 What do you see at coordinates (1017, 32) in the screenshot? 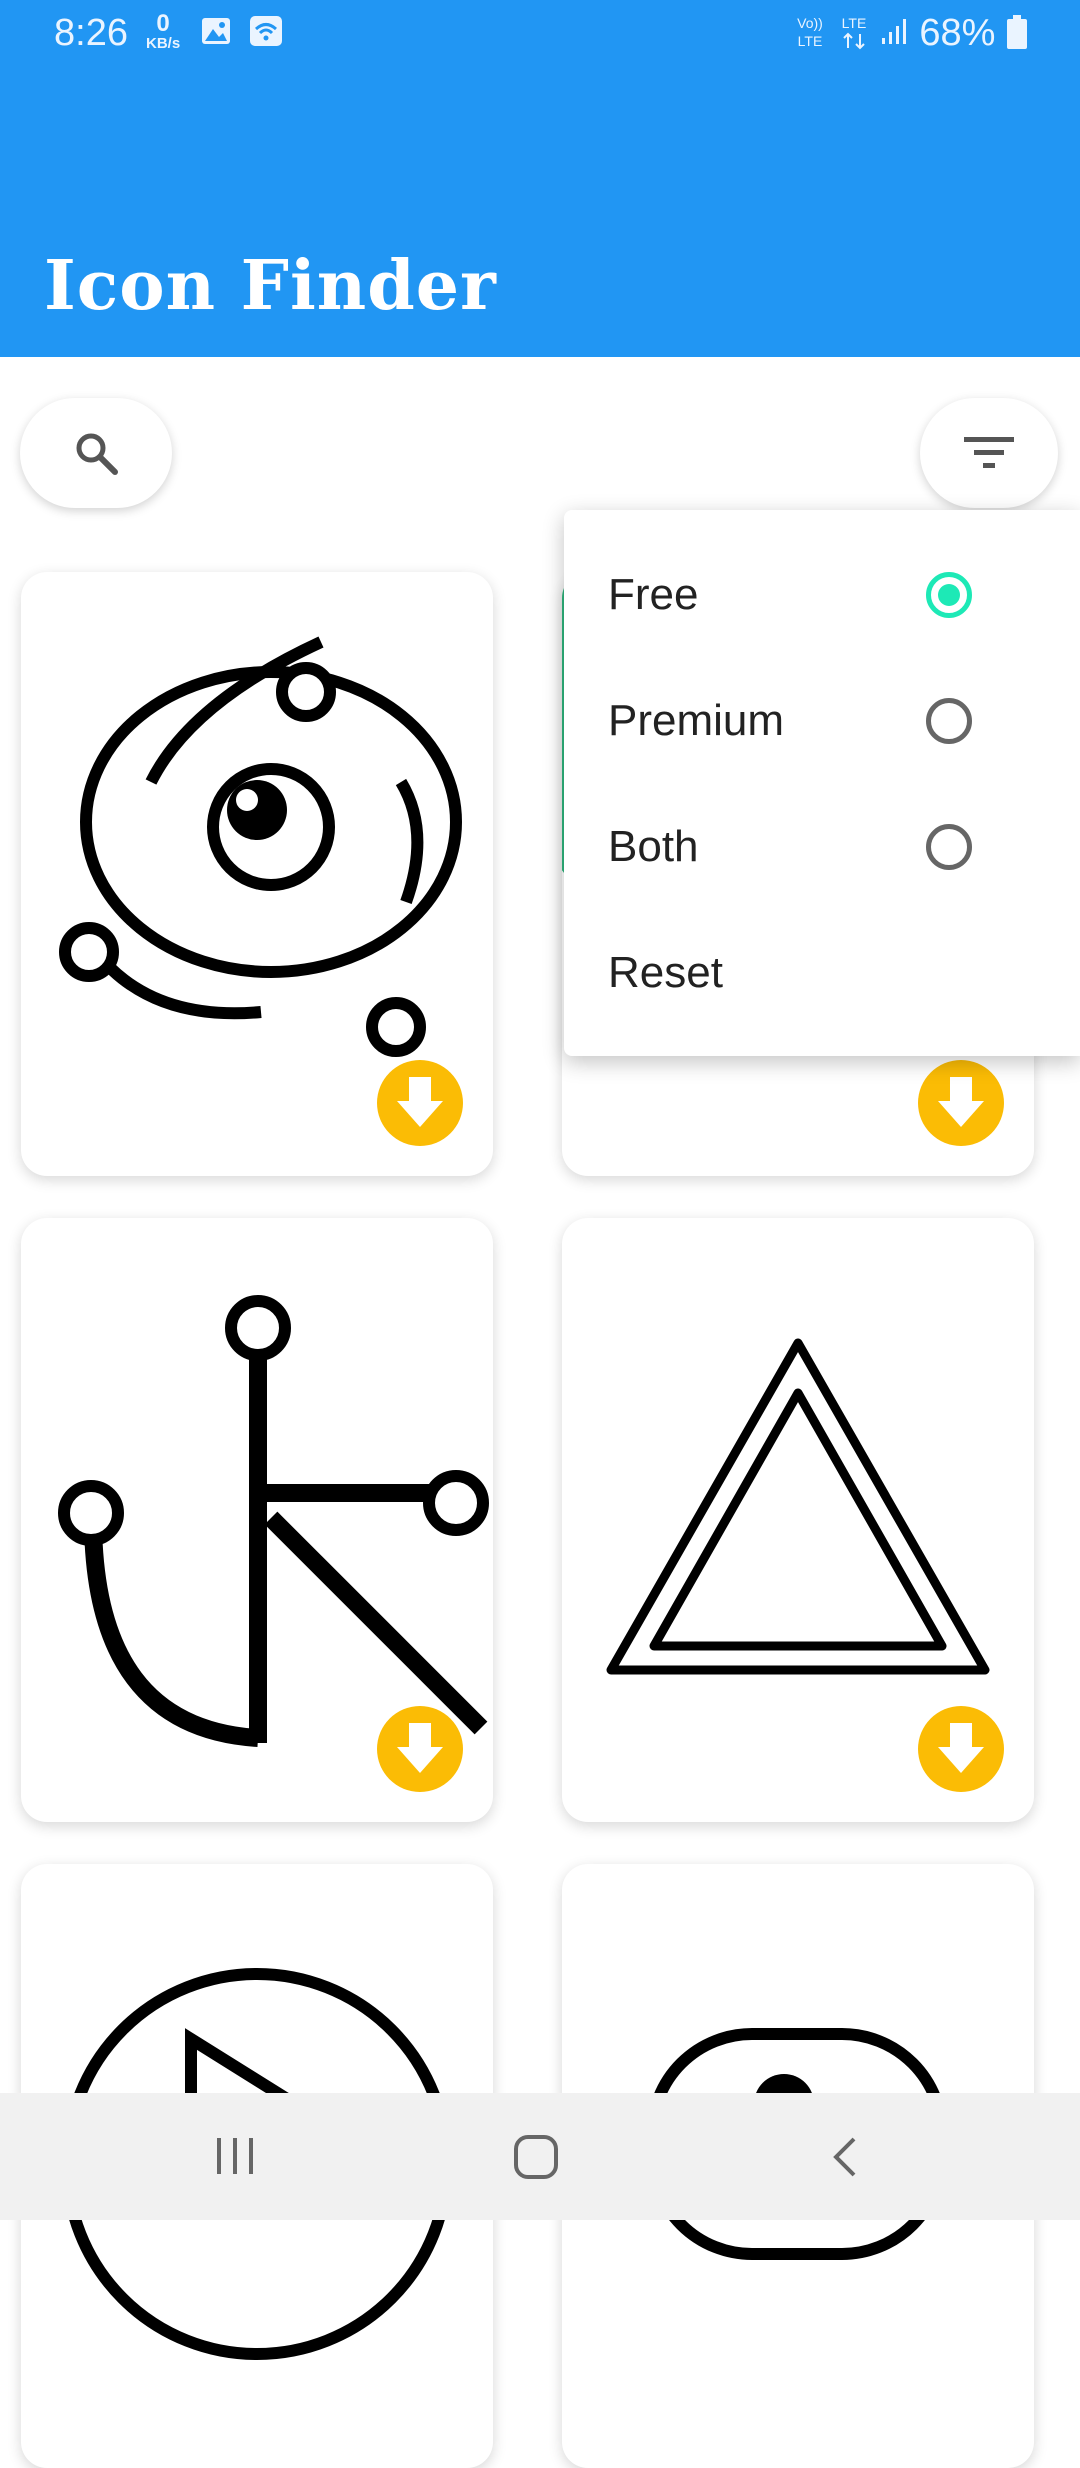
I see `battery-icon` at bounding box center [1017, 32].